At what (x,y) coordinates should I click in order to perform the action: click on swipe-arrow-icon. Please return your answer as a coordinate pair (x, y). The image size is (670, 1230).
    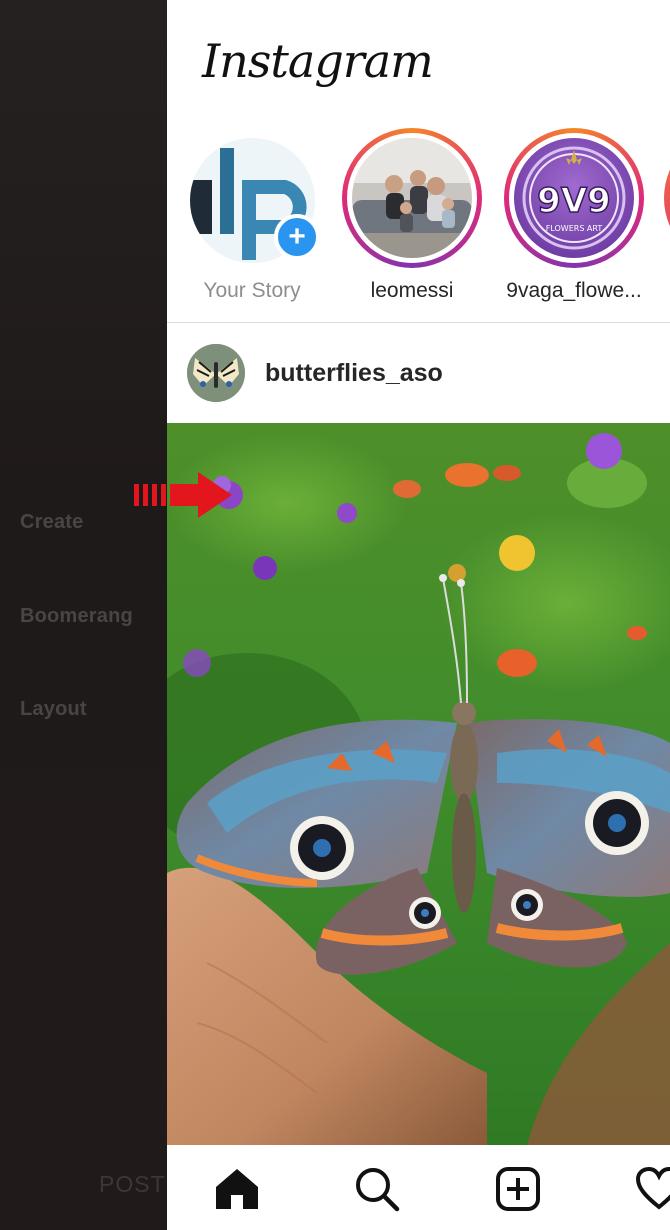
    Looking at the image, I should click on (183, 495).